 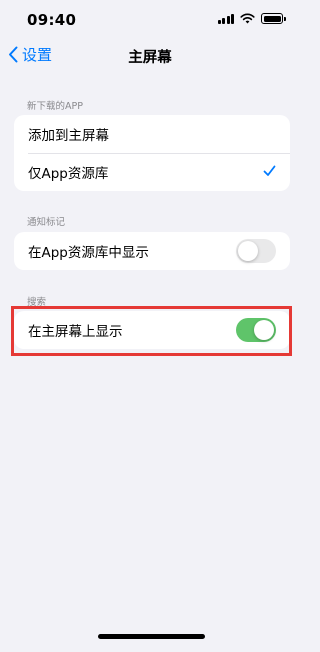 What do you see at coordinates (225, 18) in the screenshot?
I see `signal-icon` at bounding box center [225, 18].